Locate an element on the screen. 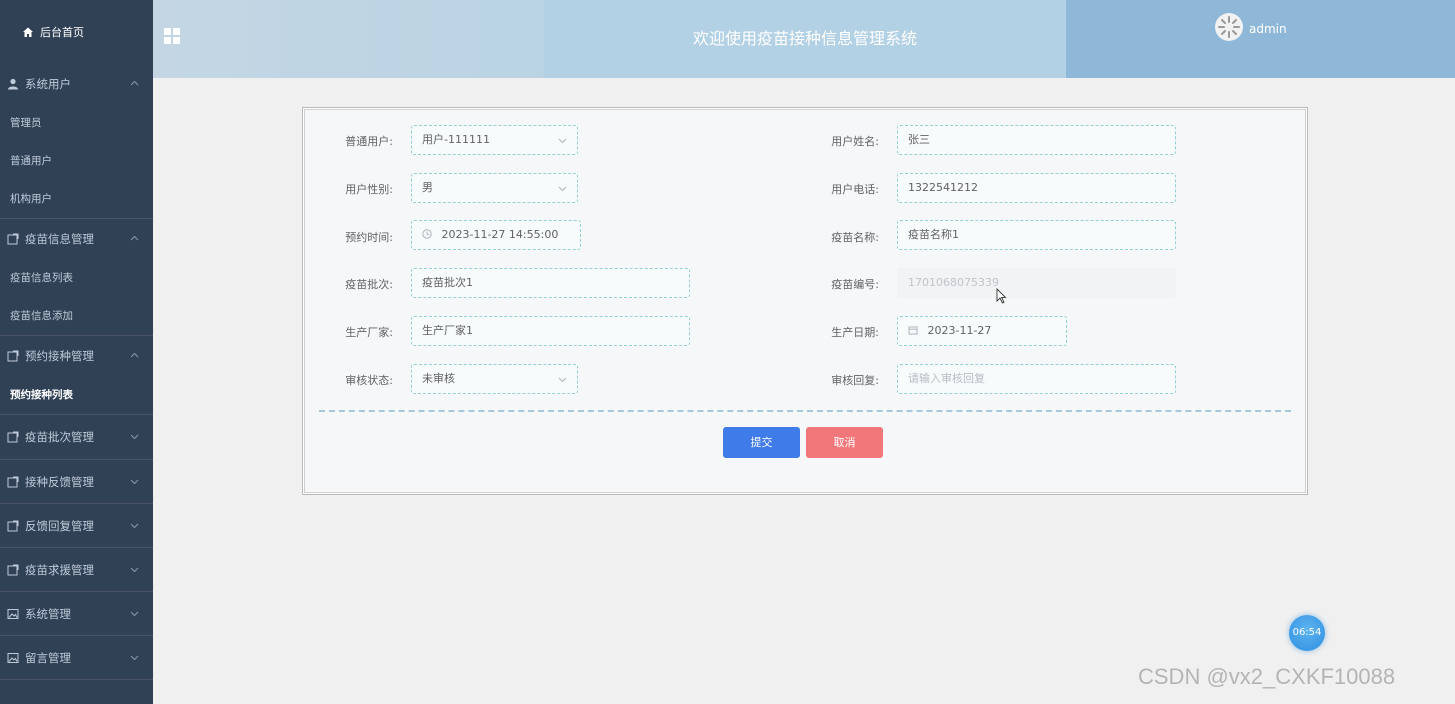  production-date-value: 2023-11-27 is located at coordinates (959, 330).